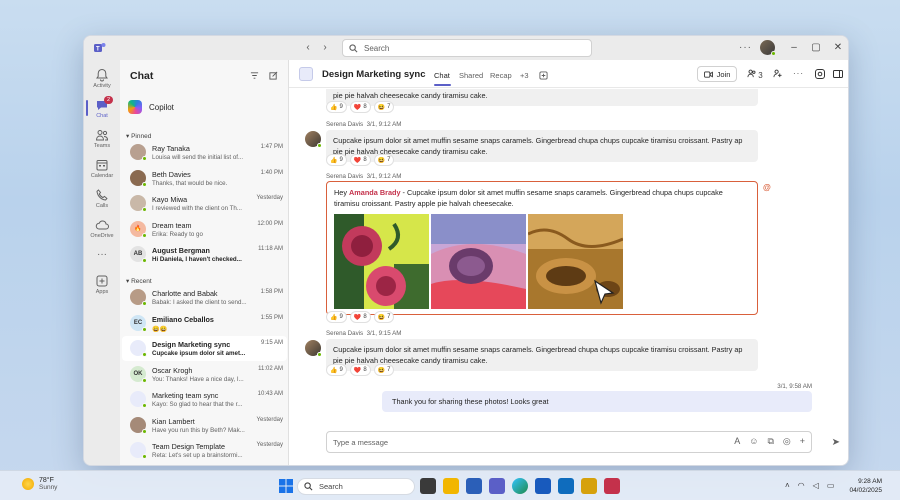 Image resolution: width=900 pixels, height=500 pixels. Describe the element at coordinates (183, 319) in the screenshot. I see `chat-name: Emiliano Ceballos` at that location.